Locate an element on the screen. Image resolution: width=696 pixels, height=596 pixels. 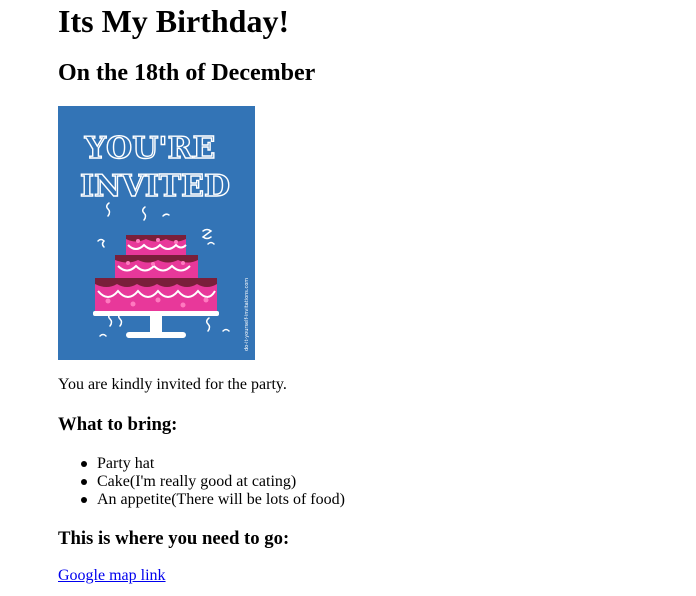
list-item-text: Cake(I'm really good at cating) is located at coordinates (197, 481).